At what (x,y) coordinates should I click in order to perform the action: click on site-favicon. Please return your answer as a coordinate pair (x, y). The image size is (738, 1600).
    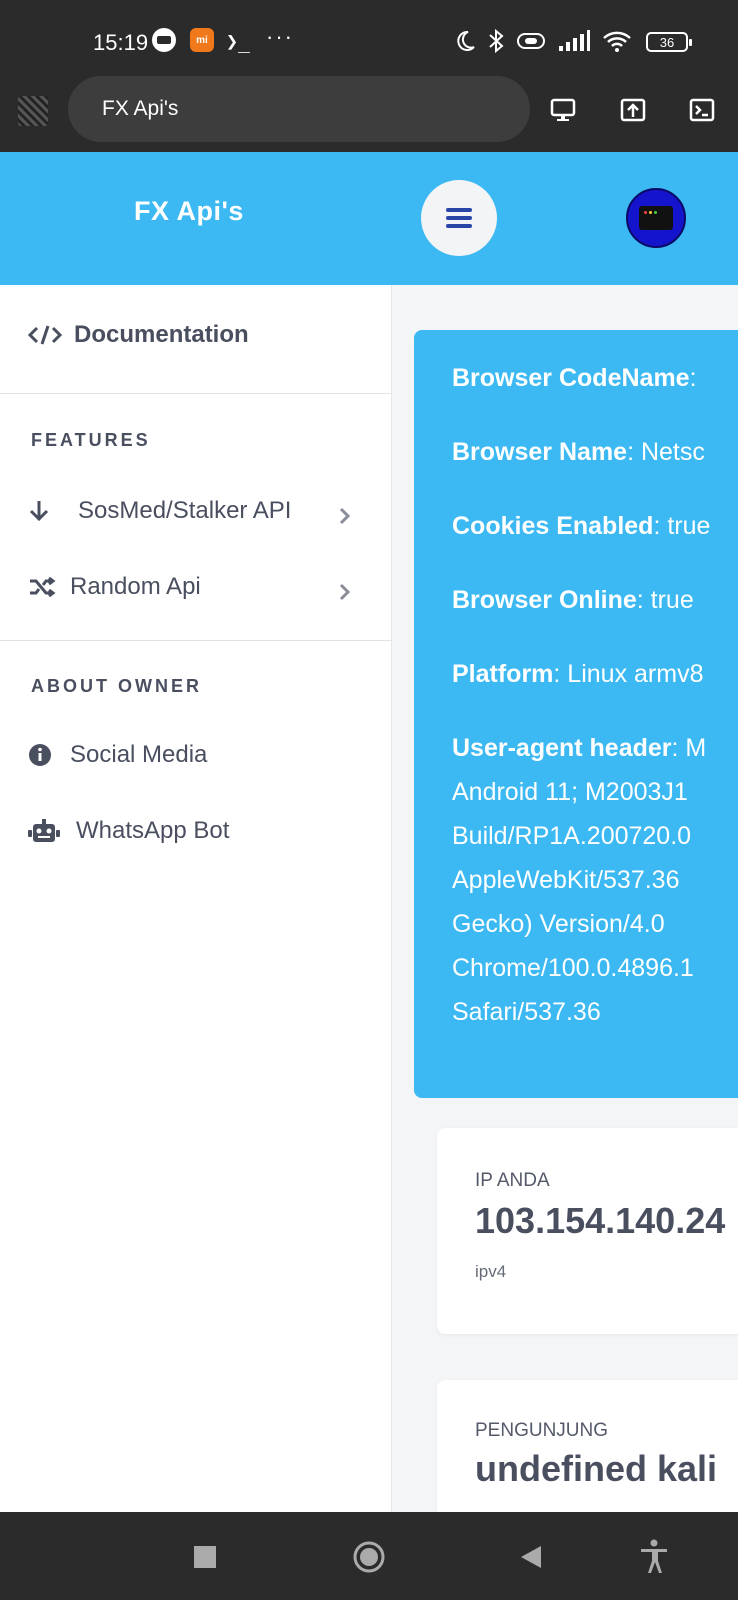
    Looking at the image, I should click on (33, 111).